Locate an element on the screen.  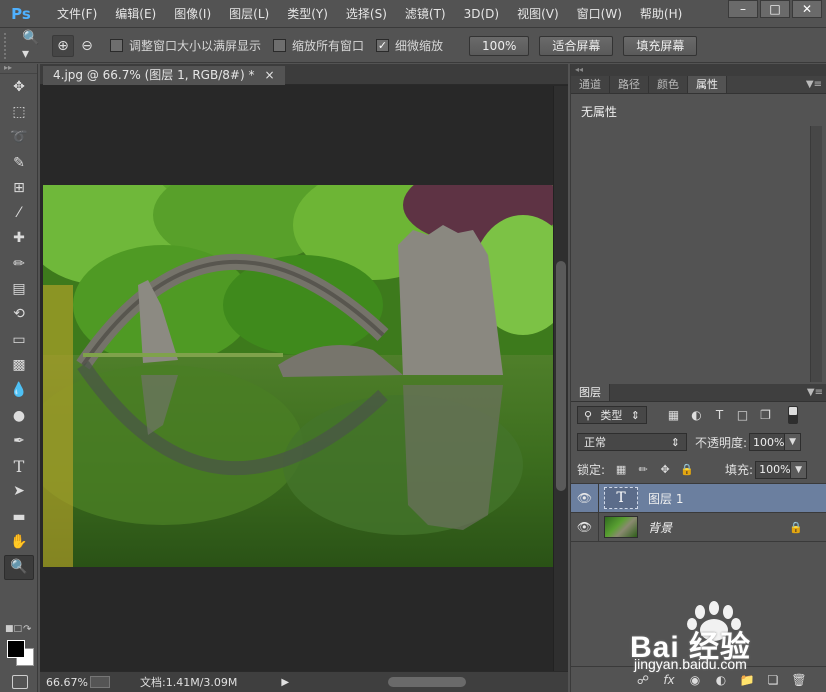
actual-pixels-button: 100% is located at coordinates (499, 45).